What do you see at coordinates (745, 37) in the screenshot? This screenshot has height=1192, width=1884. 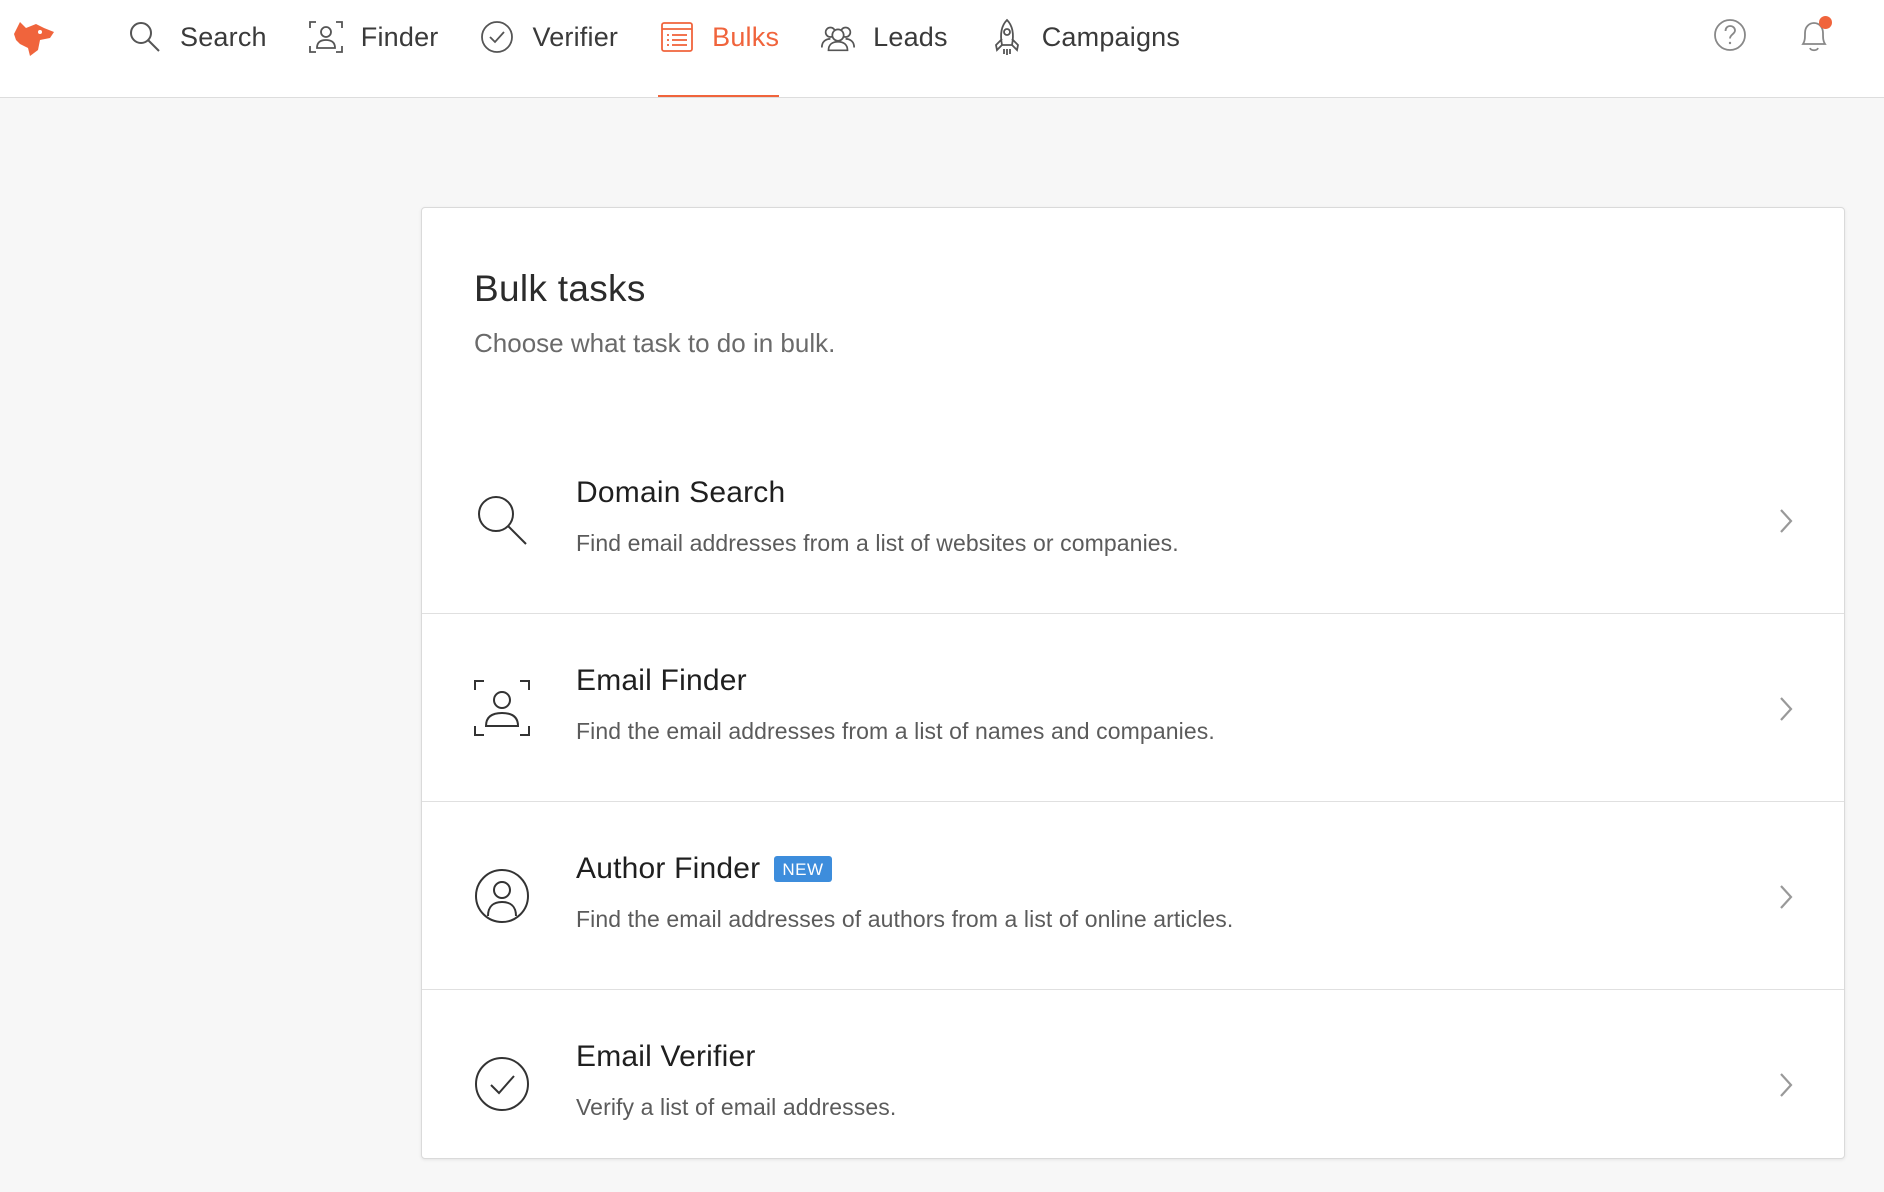 I see `nav-item-label: Bulks` at bounding box center [745, 37].